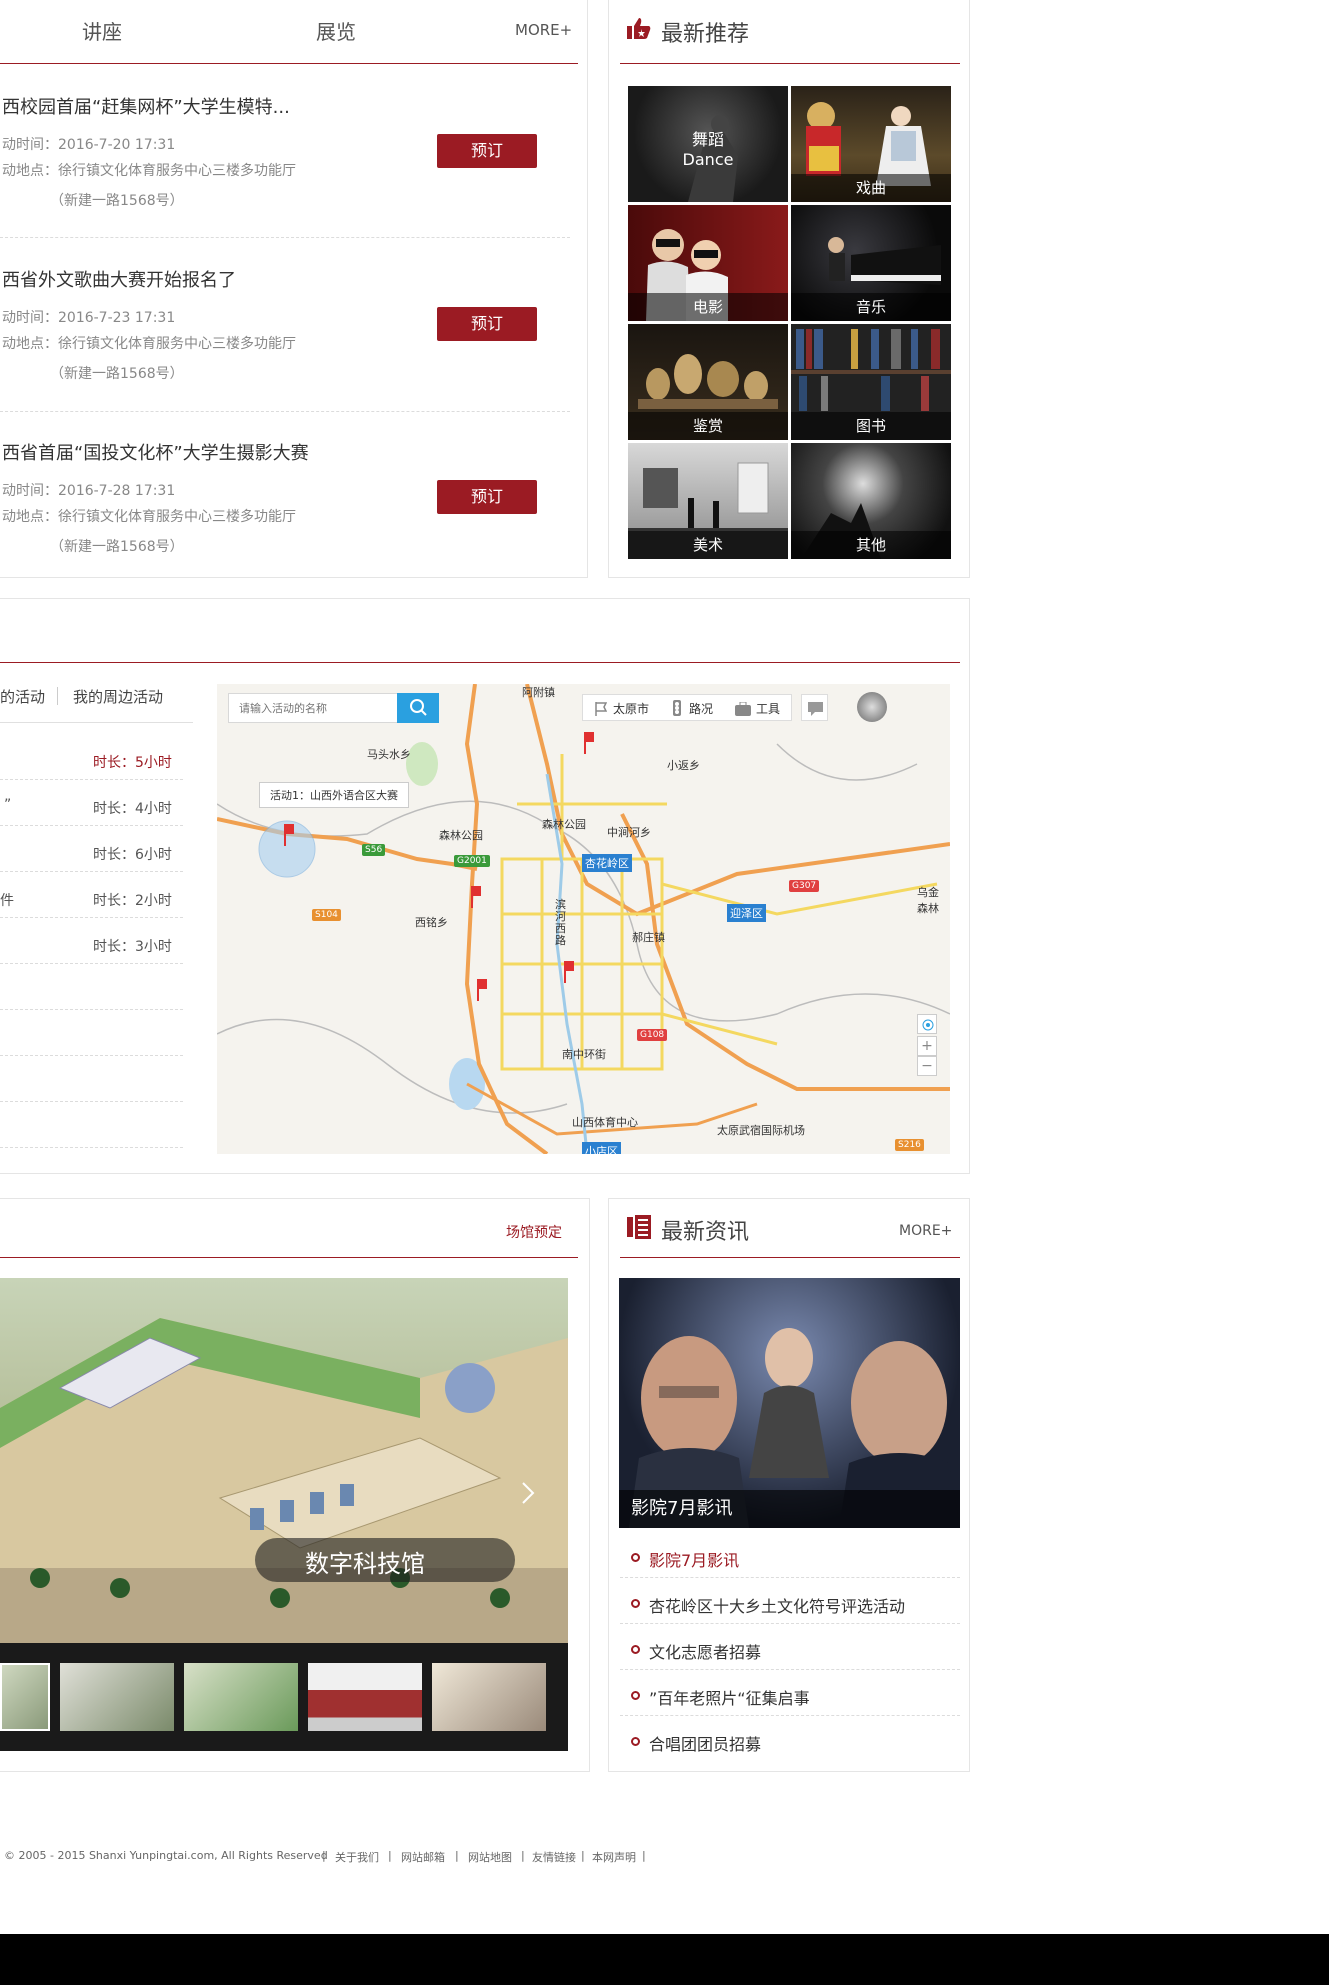  I want to click on thumb-strip, so click(284, 1697).